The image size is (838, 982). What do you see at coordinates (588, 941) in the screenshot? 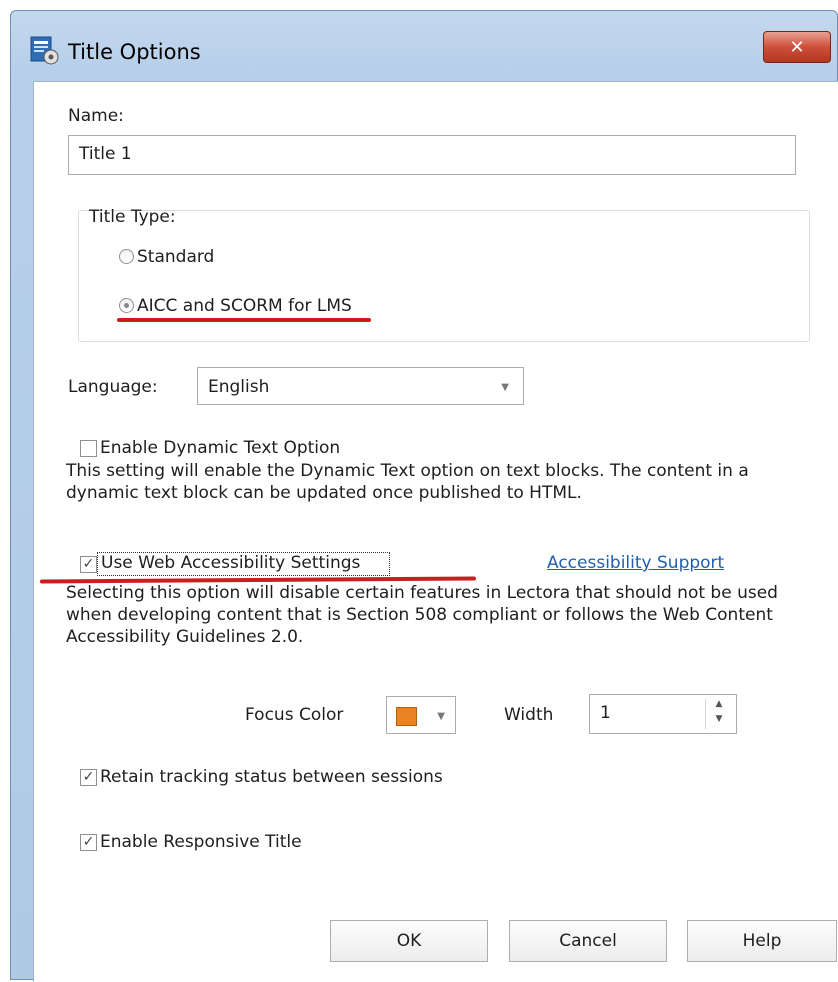
I see `cancel-button: Cancel` at bounding box center [588, 941].